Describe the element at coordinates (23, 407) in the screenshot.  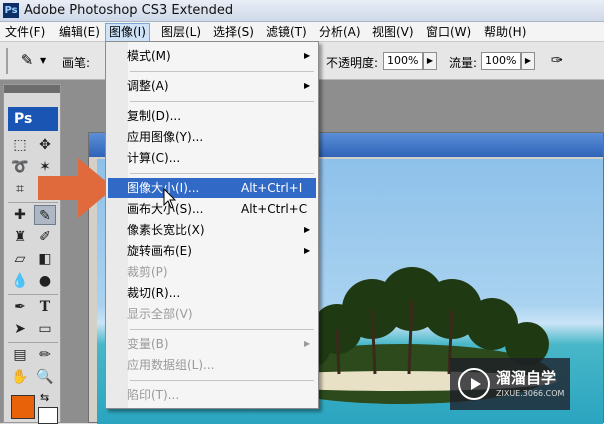
I see `foreground-color-swatch` at that location.